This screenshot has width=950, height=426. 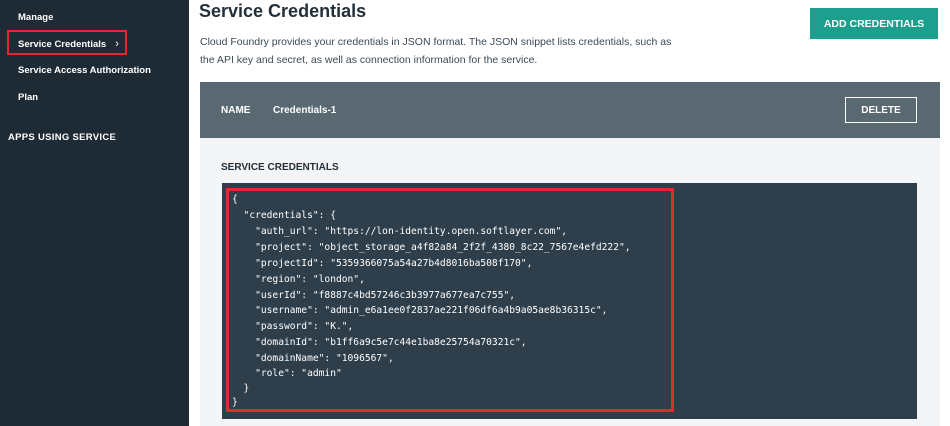 What do you see at coordinates (874, 23) in the screenshot?
I see `add-credentials-button: ADD CREDENTIALS` at bounding box center [874, 23].